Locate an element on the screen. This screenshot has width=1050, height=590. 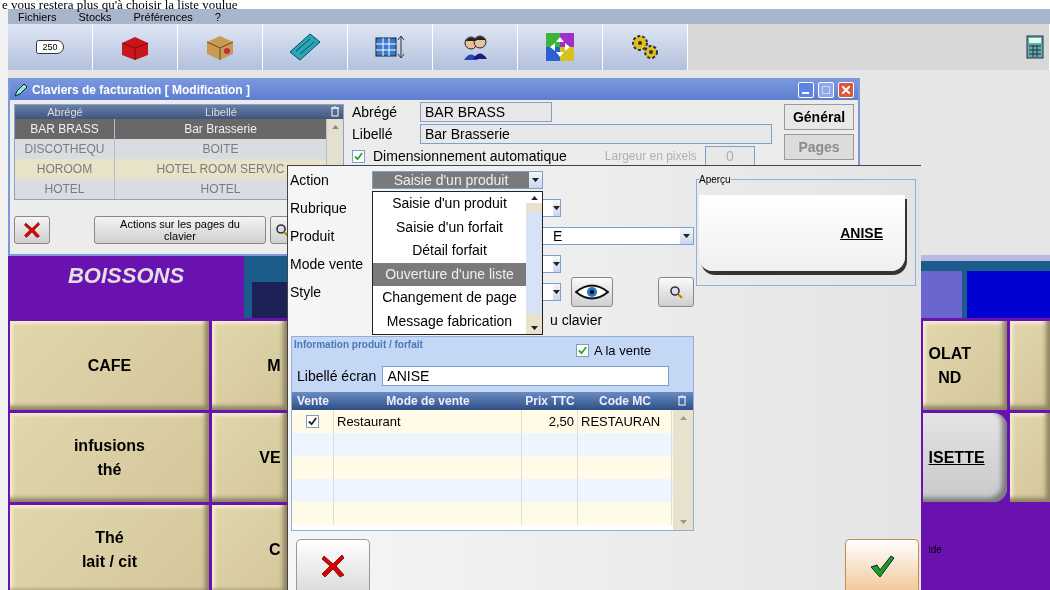
field-label: Libellé écran is located at coordinates (337, 376).